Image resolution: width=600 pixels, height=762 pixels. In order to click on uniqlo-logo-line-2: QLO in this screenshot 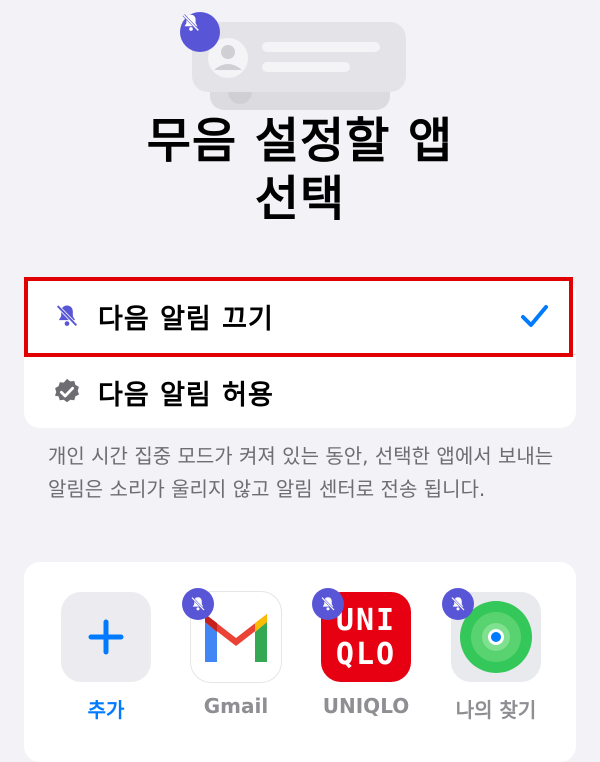, I will do `click(366, 654)`.